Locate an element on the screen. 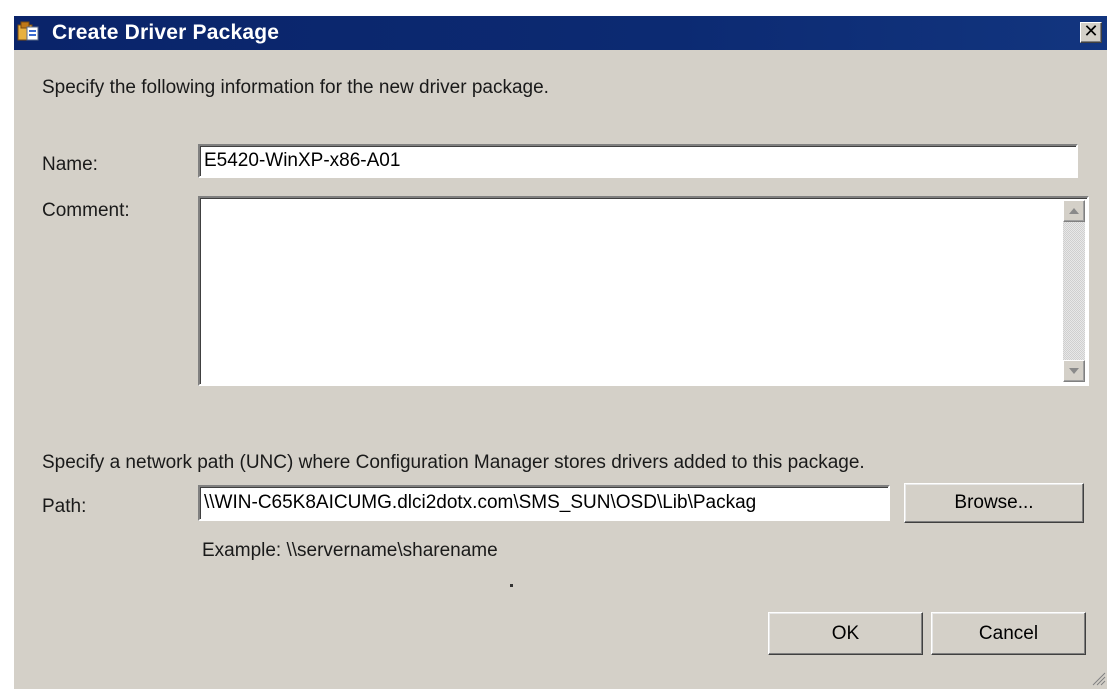 This screenshot has width=1107, height=691. scroll-up-button is located at coordinates (1074, 211).